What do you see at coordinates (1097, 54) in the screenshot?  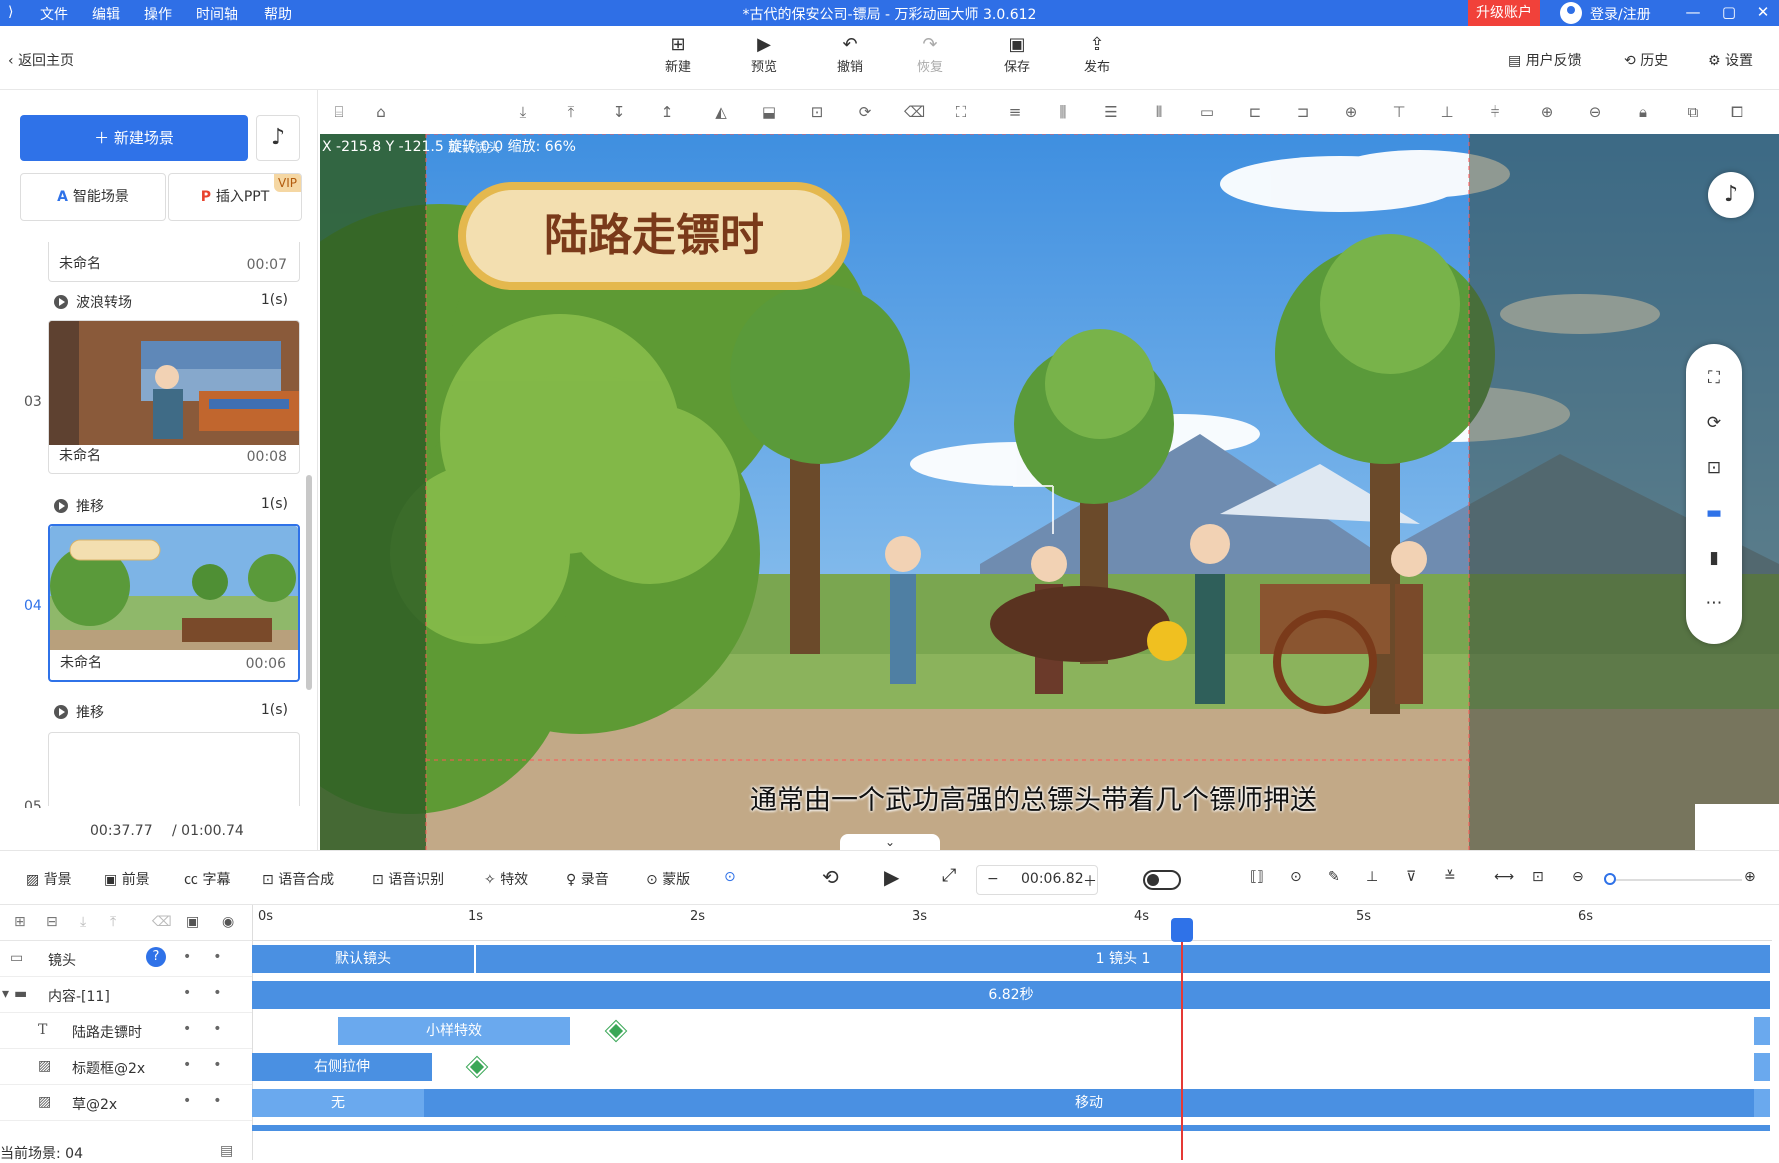 I see `publish-button: ⇪ 发布` at bounding box center [1097, 54].